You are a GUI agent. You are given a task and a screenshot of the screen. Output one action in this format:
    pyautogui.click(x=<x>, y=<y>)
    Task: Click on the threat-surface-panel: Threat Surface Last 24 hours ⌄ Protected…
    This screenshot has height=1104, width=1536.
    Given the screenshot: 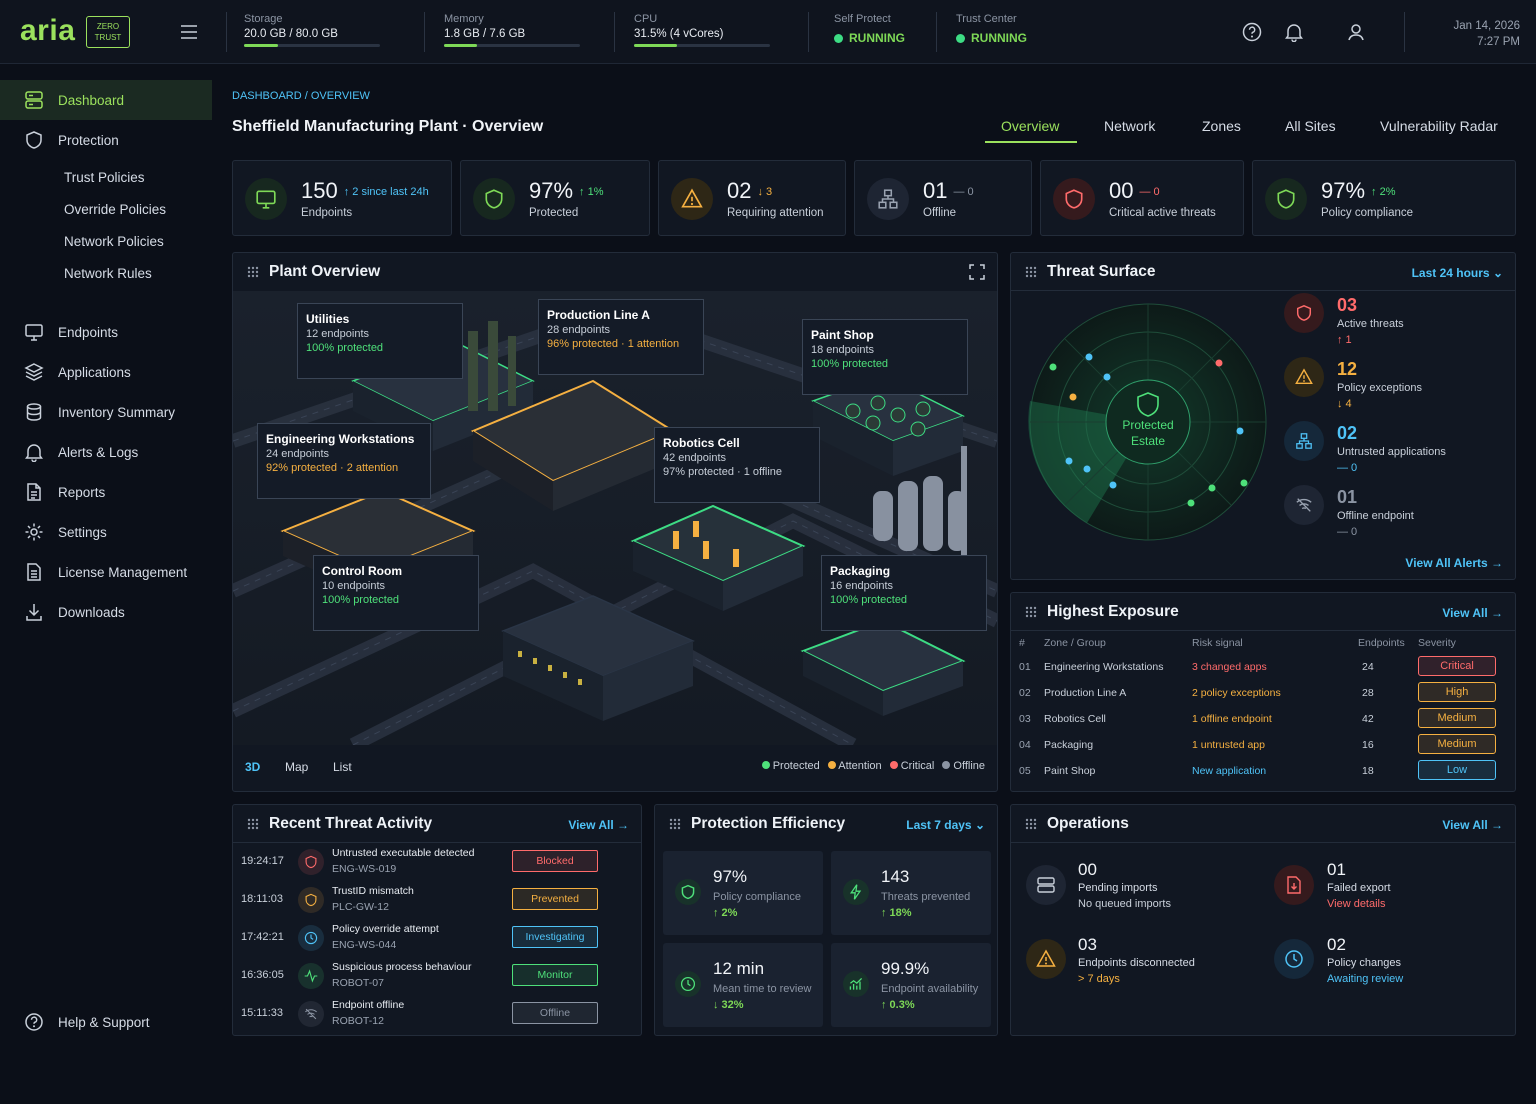 What is the action you would take?
    pyautogui.click(x=1263, y=416)
    